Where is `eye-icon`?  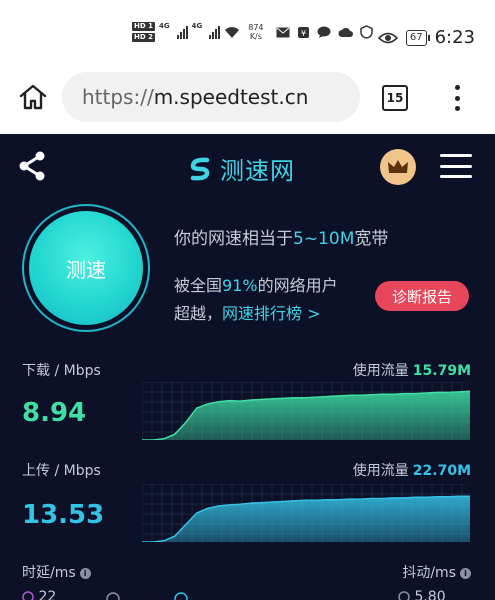 eye-icon is located at coordinates (387, 37).